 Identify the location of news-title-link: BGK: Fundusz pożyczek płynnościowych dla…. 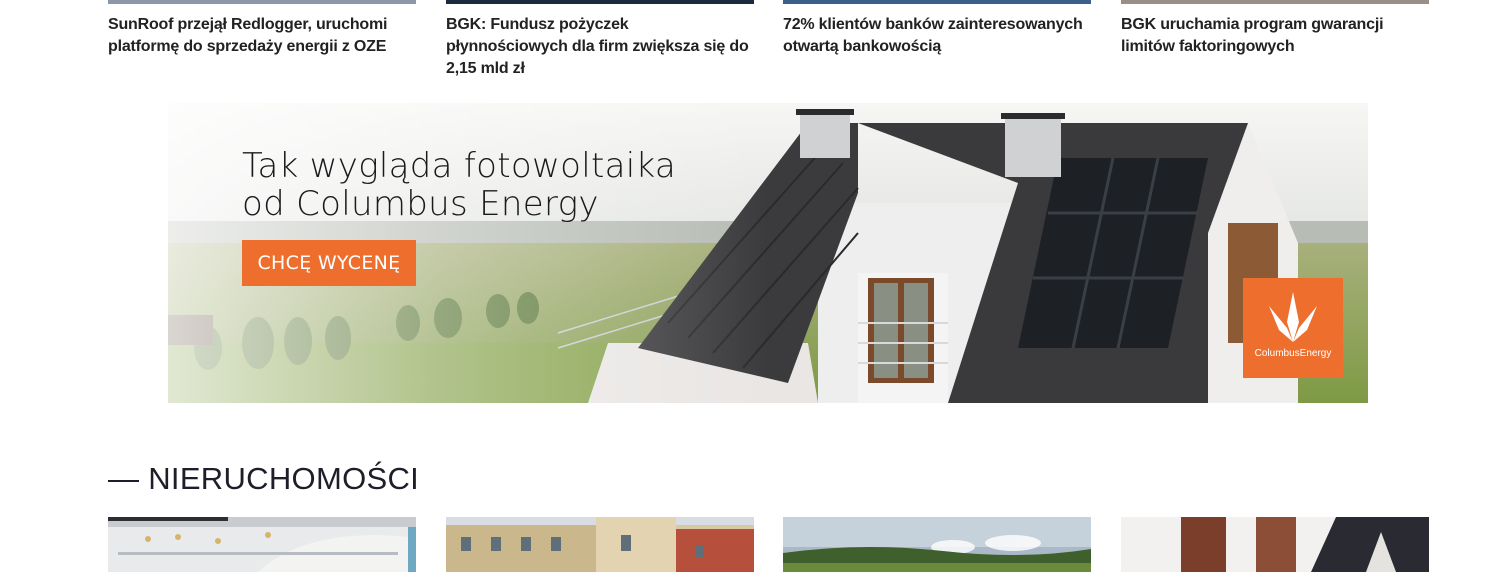
(600, 47).